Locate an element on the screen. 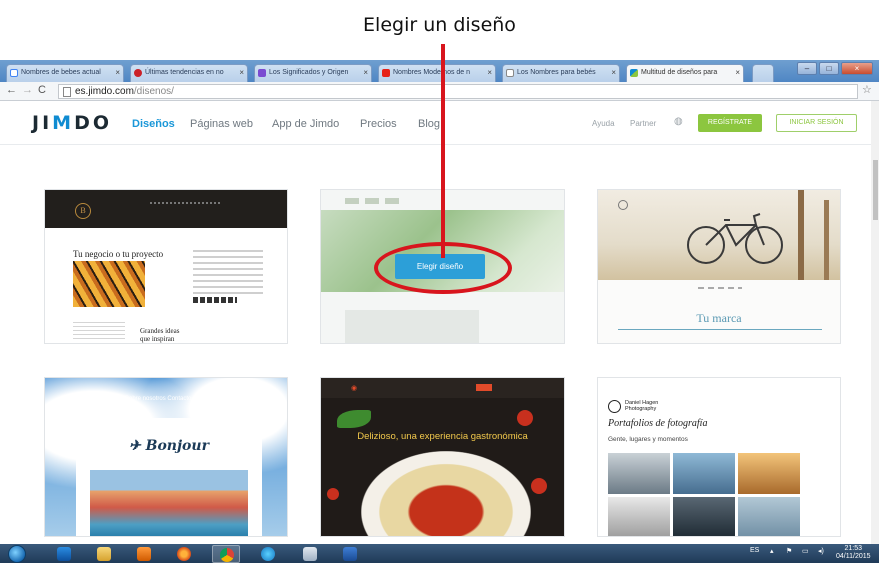 The height and width of the screenshot is (563, 879). logo-mark: M is located at coordinates (63, 123).